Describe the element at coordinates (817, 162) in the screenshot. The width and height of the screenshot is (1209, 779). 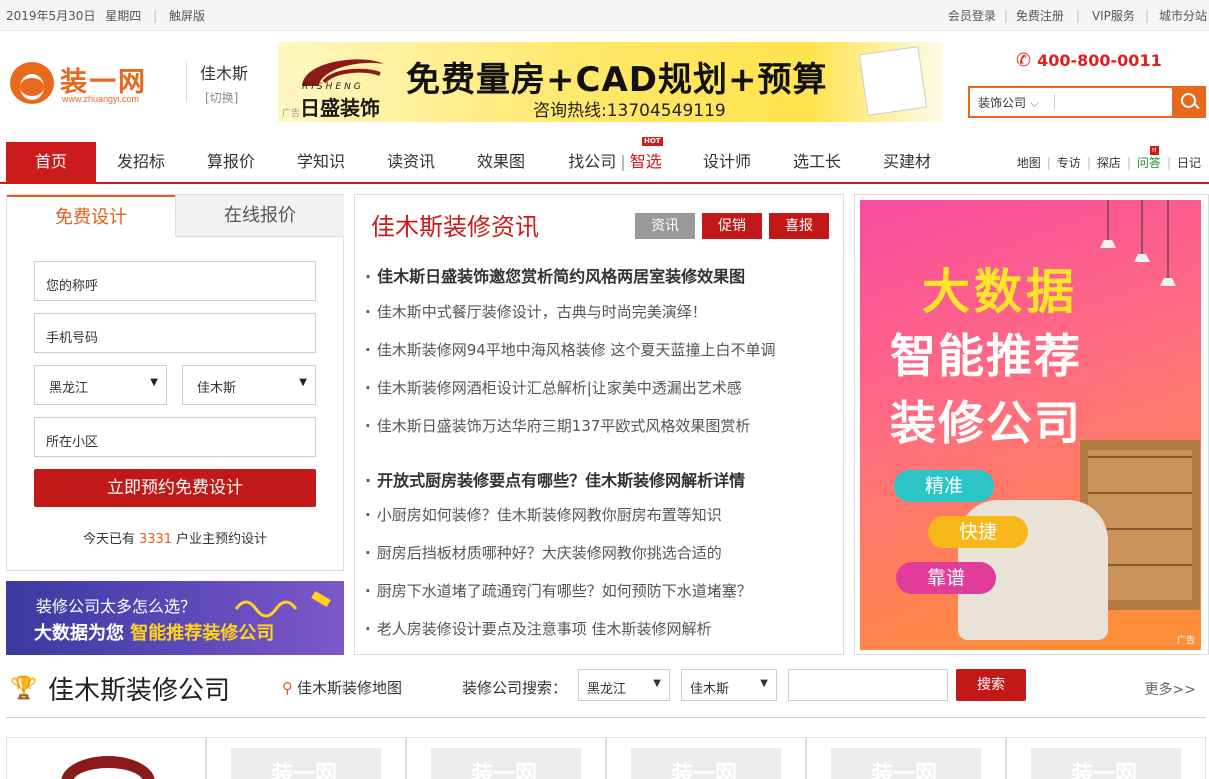
I see `nav-foreman: 选工长` at that location.